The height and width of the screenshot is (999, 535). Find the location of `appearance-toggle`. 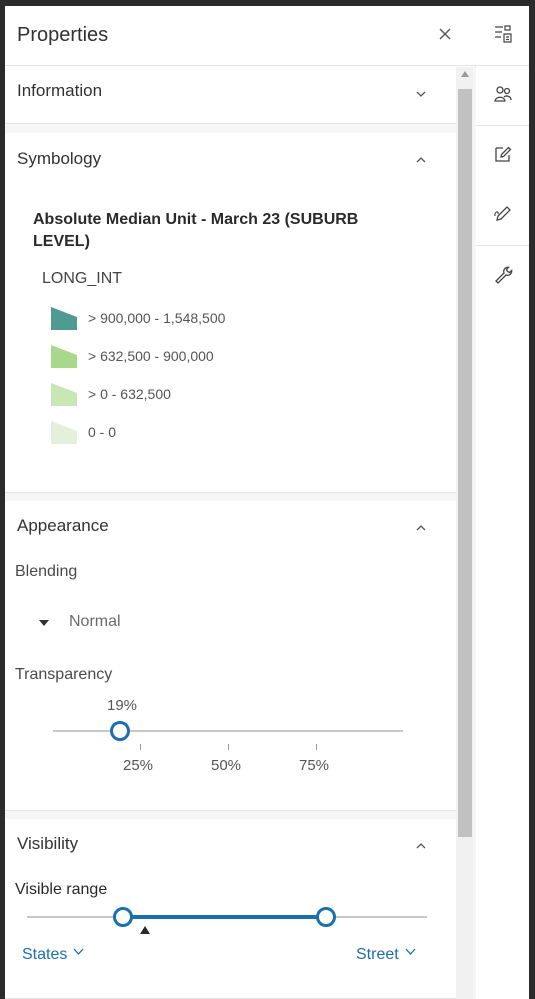

appearance-toggle is located at coordinates (423, 529).